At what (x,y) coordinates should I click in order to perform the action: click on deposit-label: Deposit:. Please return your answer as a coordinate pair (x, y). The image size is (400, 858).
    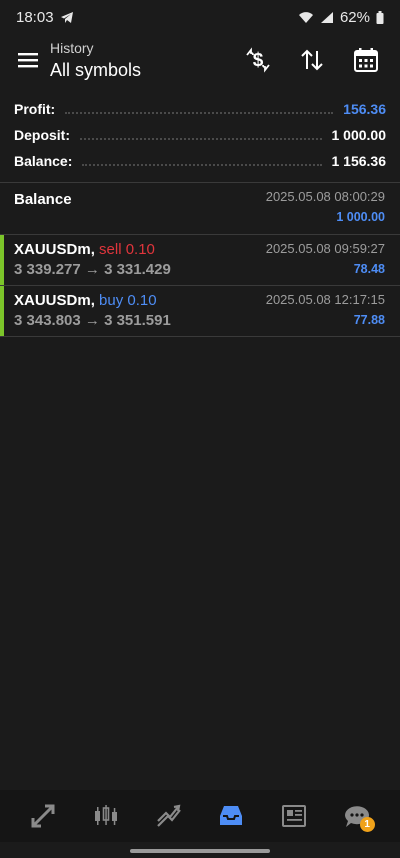
    Looking at the image, I should click on (42, 135).